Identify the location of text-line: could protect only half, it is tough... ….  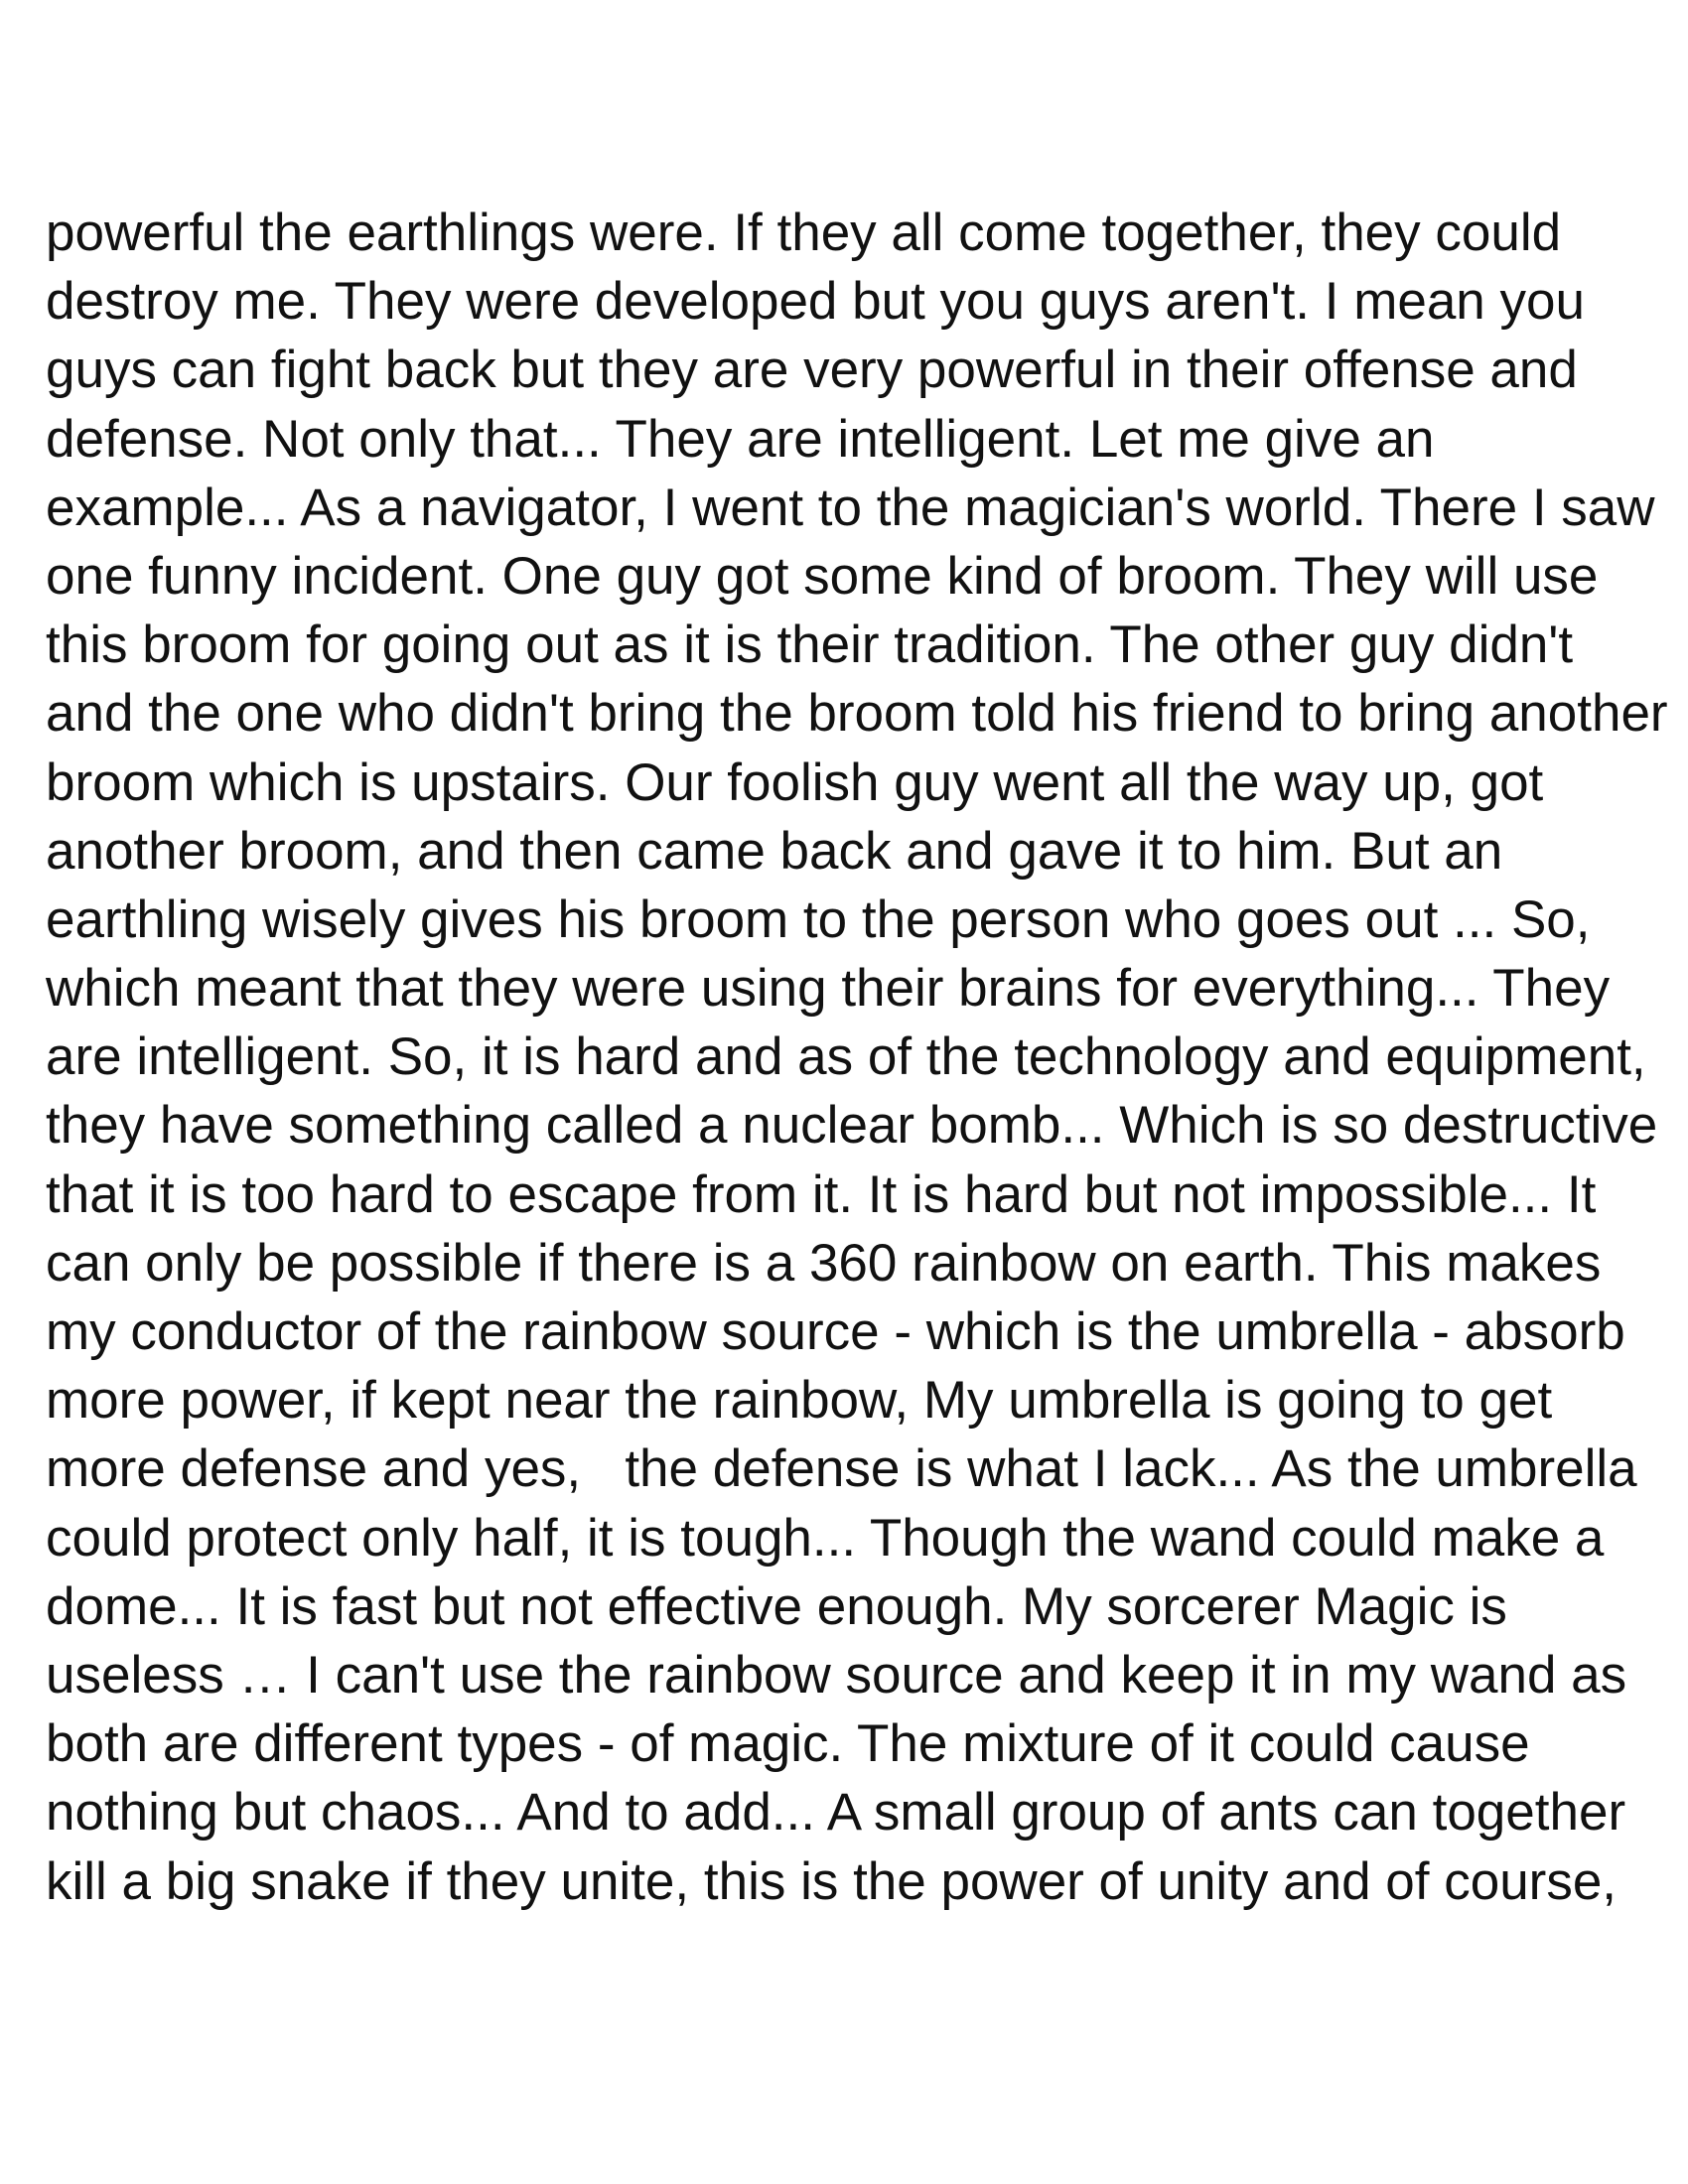
(825, 1538).